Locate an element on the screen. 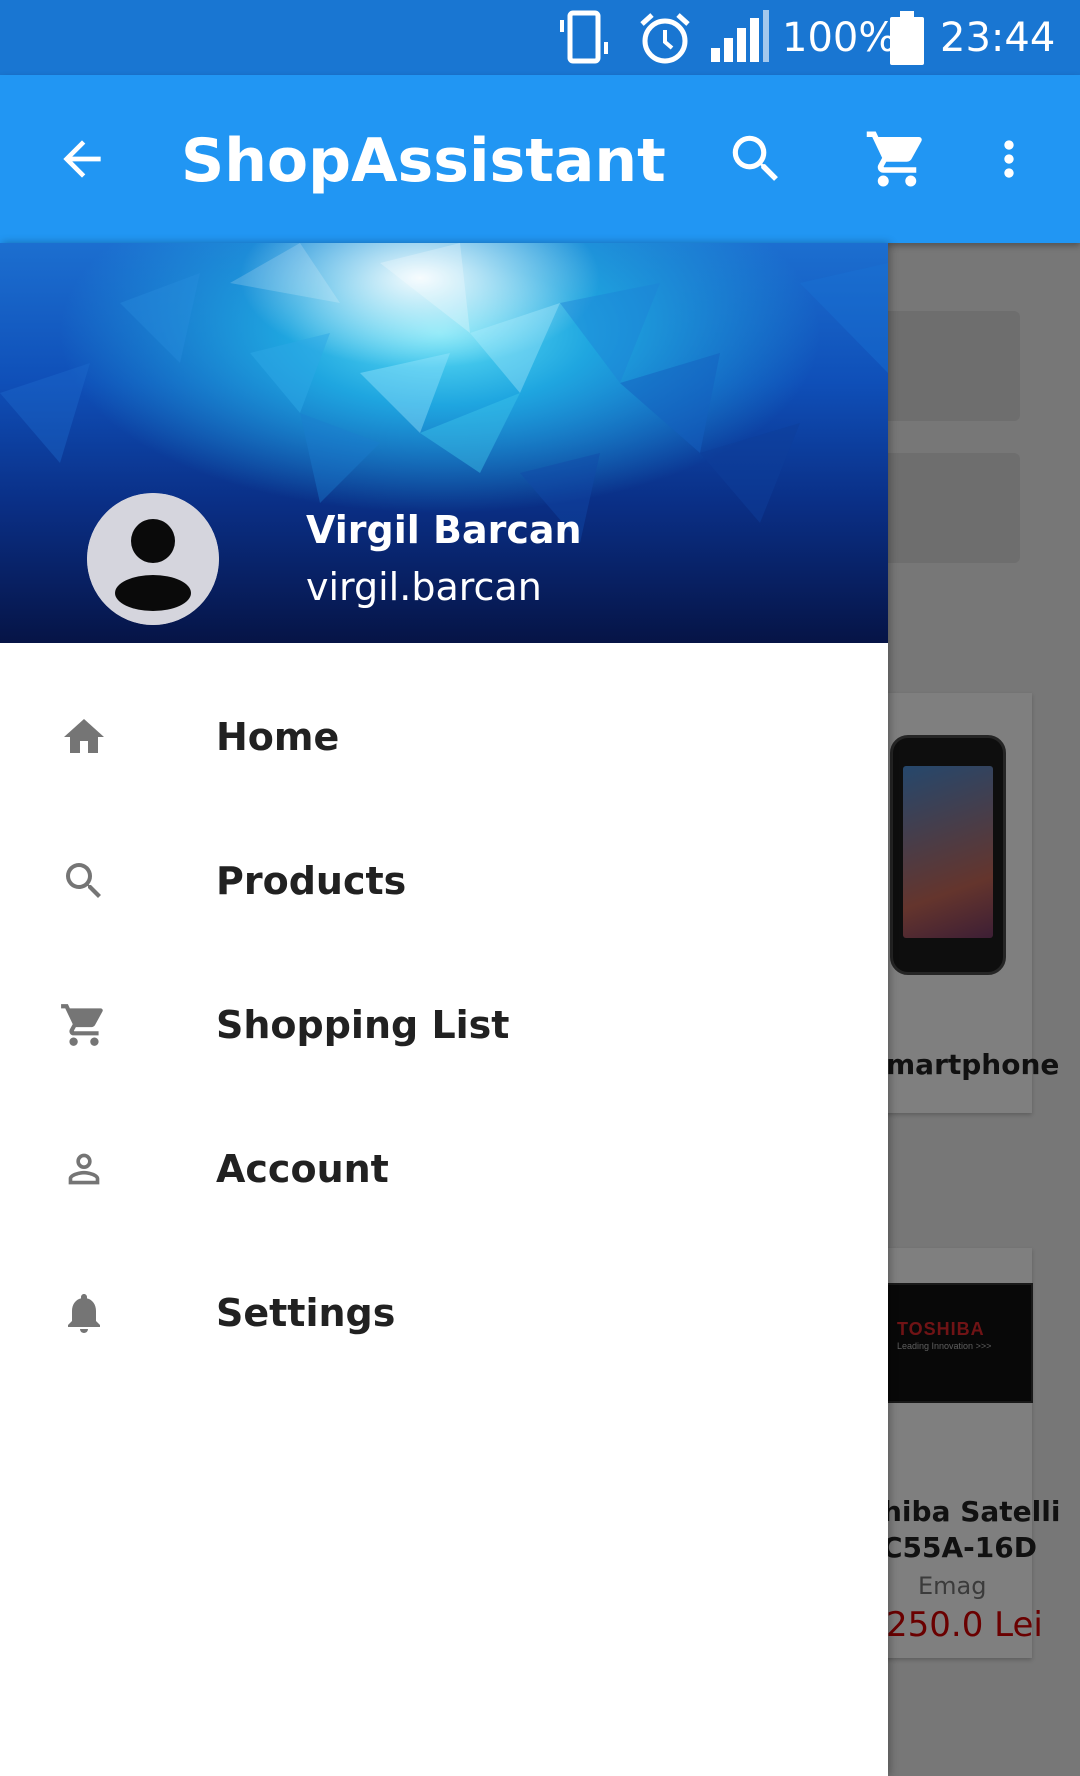  alarm-icon is located at coordinates (665, 38).